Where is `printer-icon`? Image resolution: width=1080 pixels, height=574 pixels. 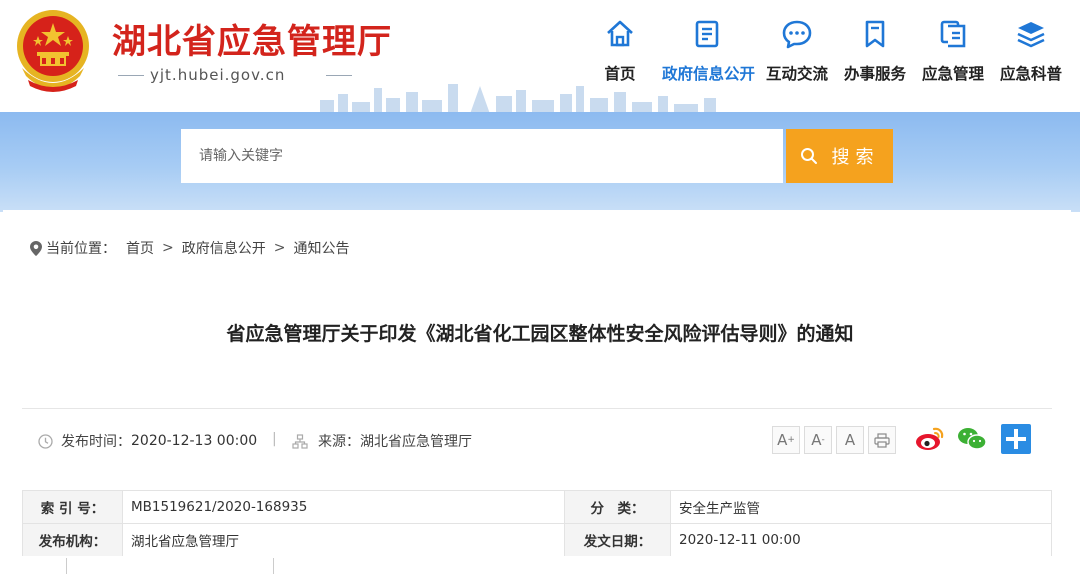
printer-icon is located at coordinates (882, 440).